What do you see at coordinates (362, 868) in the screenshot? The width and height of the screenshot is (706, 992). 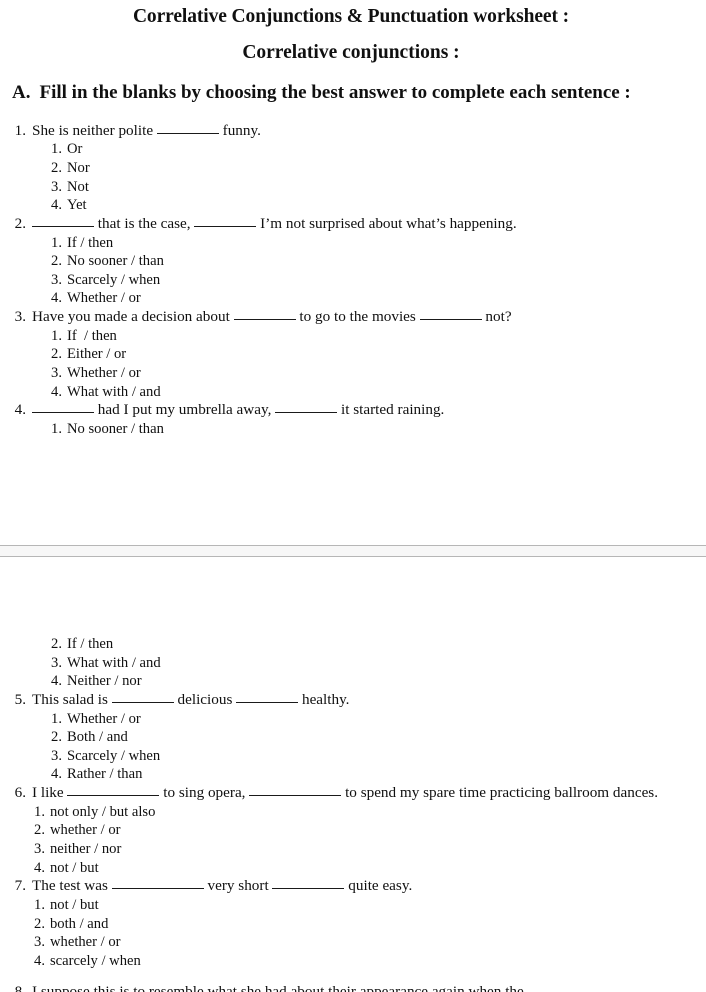 I see `option-item: 4. not / but` at bounding box center [362, 868].